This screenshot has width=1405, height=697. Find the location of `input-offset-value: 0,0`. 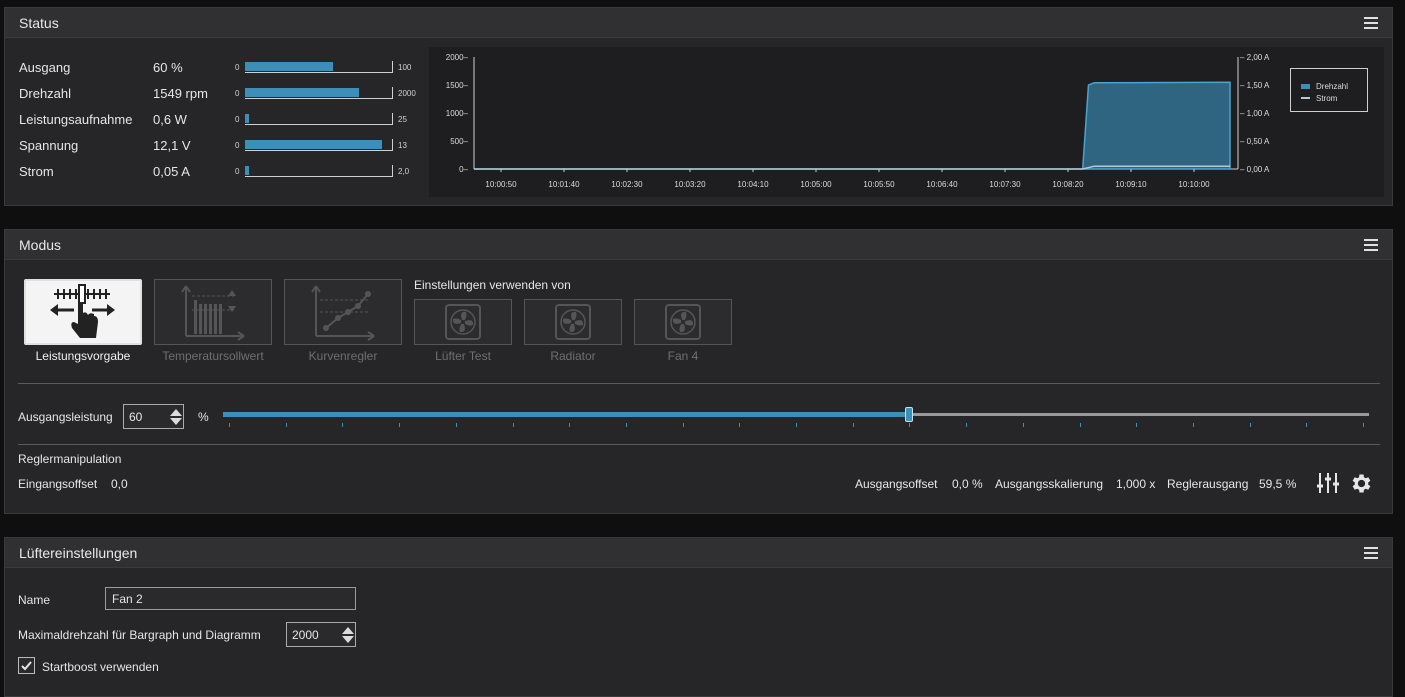

input-offset-value: 0,0 is located at coordinates (119, 484).